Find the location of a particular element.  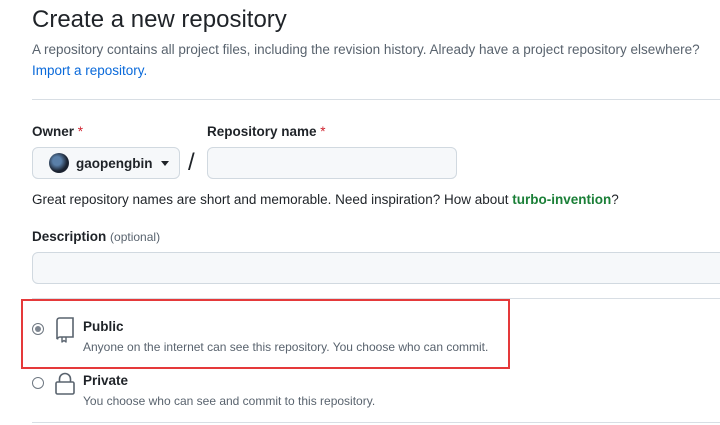

description-label: Description (optional) is located at coordinates (96, 236).